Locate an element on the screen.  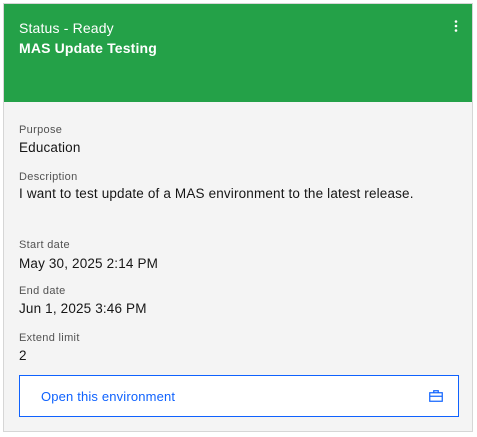
overflow-menu-button is located at coordinates (456, 26).